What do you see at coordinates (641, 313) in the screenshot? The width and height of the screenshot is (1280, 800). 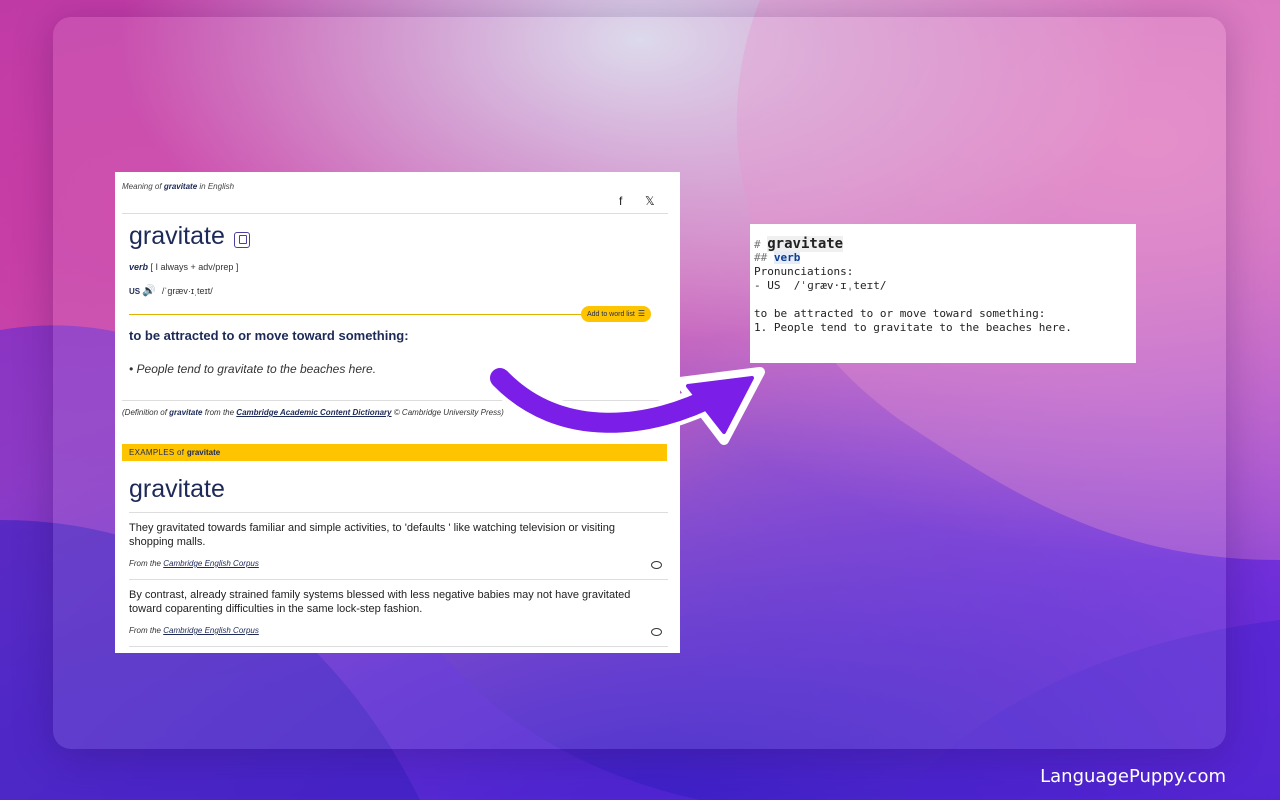 I see `list-icon: ☰` at bounding box center [641, 313].